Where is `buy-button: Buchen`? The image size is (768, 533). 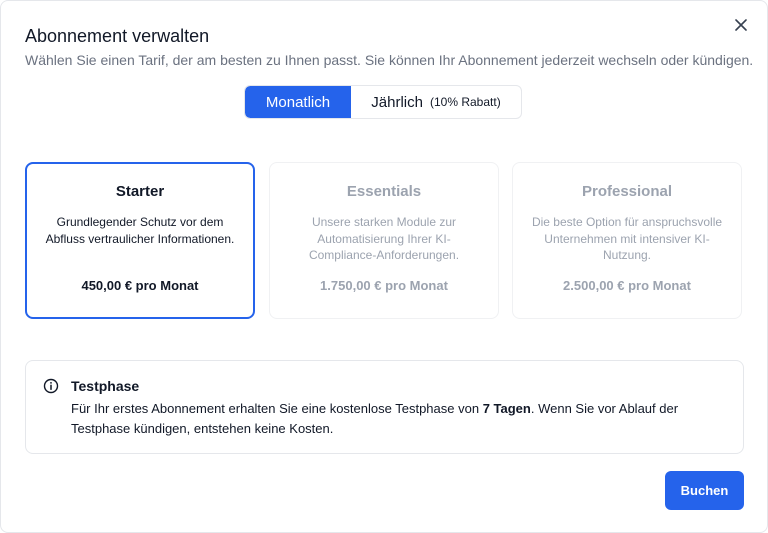 buy-button: Buchen is located at coordinates (704, 490).